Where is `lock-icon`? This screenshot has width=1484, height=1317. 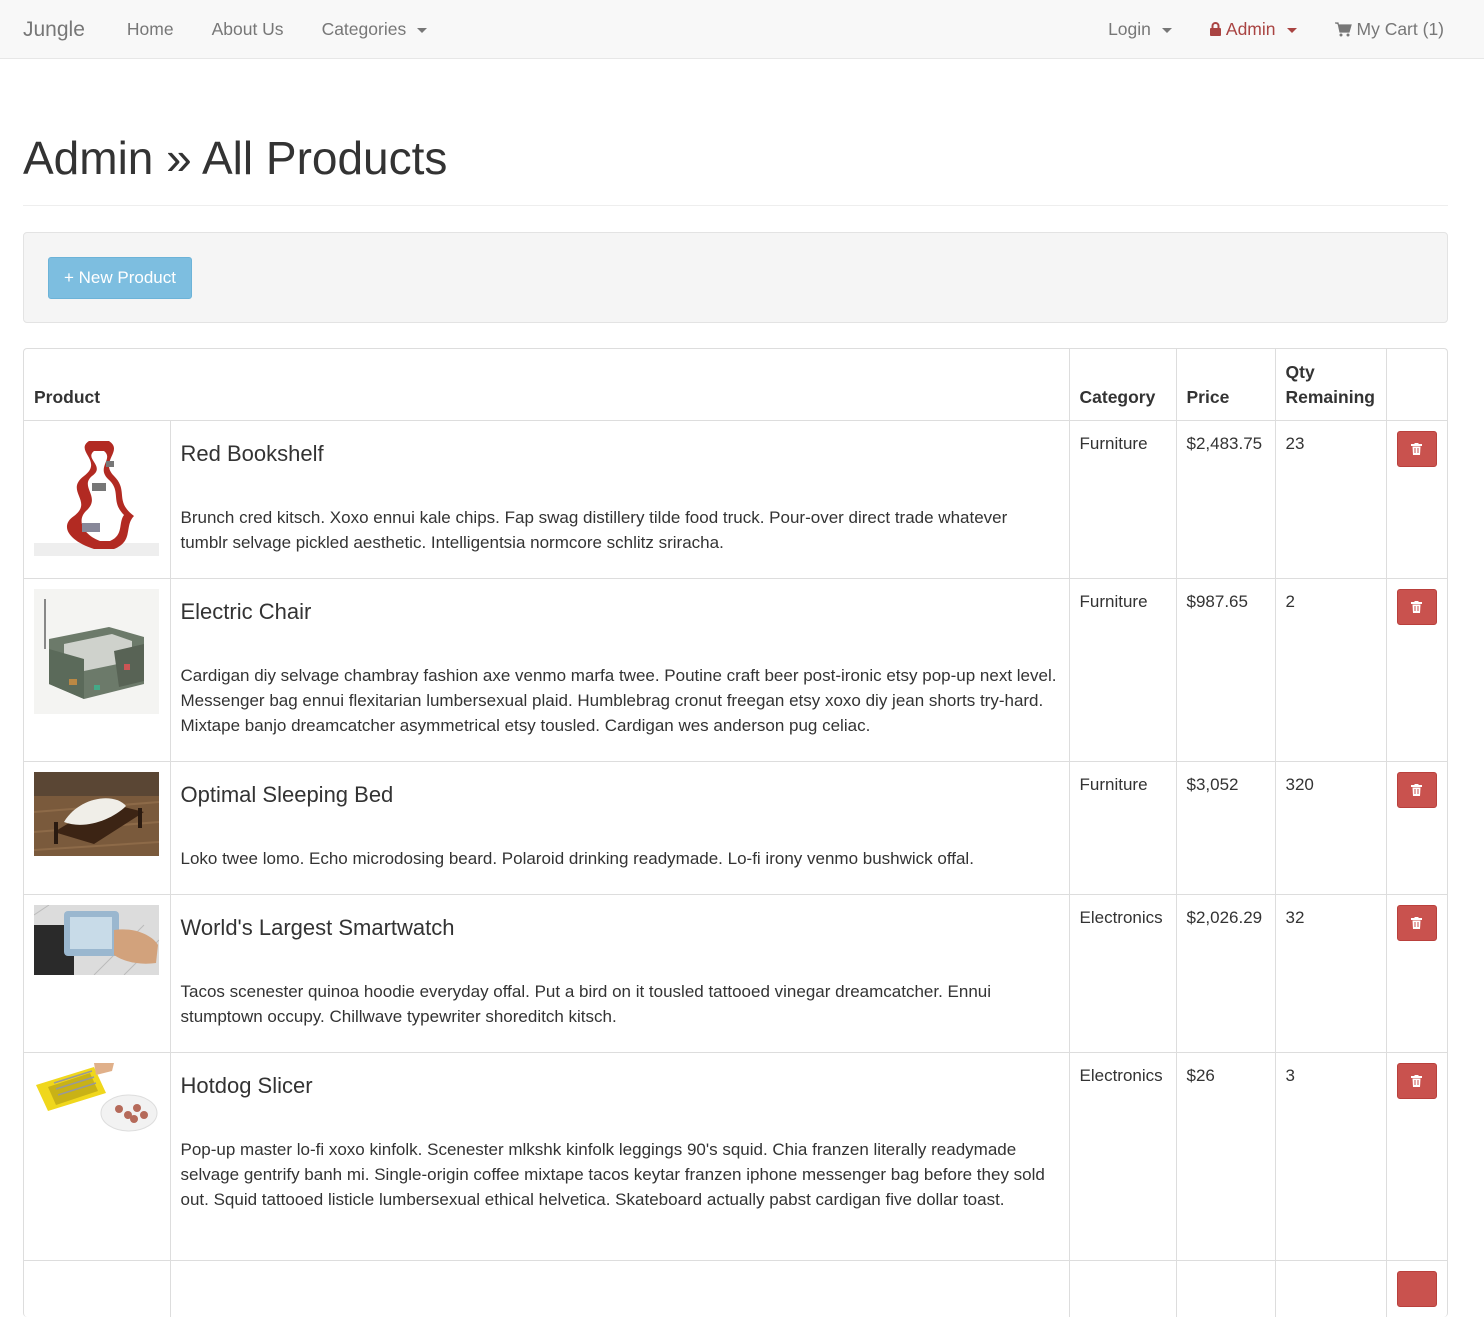
lock-icon is located at coordinates (1215, 29).